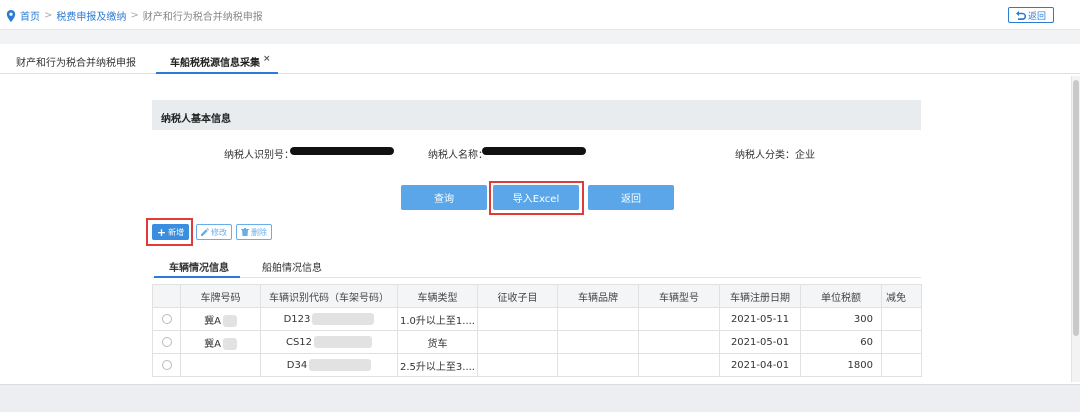 The image size is (1080, 412). I want to click on taxpayer-category: 纳税人分类：企业, so click(775, 155).